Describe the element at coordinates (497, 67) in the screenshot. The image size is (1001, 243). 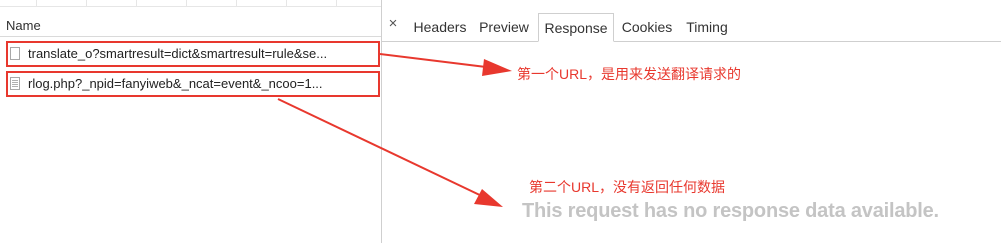
I see `arrow-head-first` at that location.